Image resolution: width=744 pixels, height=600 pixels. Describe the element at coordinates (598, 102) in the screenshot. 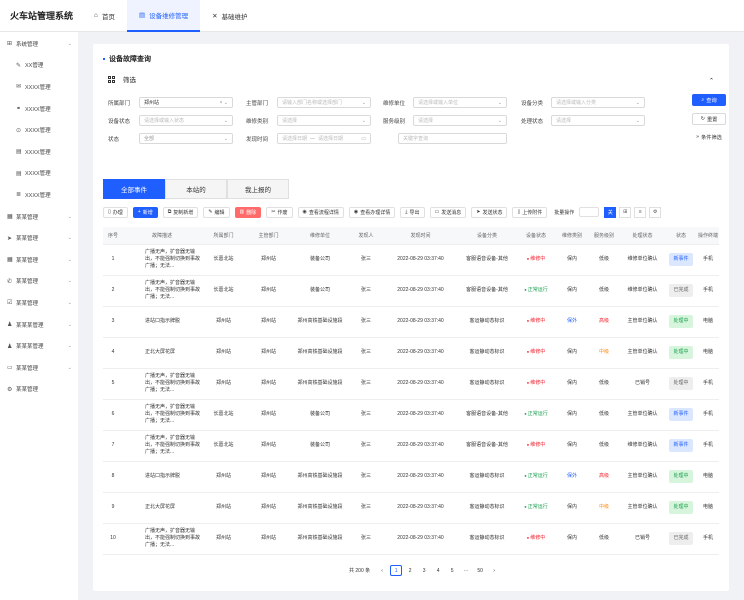

I see `cat-select: 请选择或输入分类 ⌄` at that location.